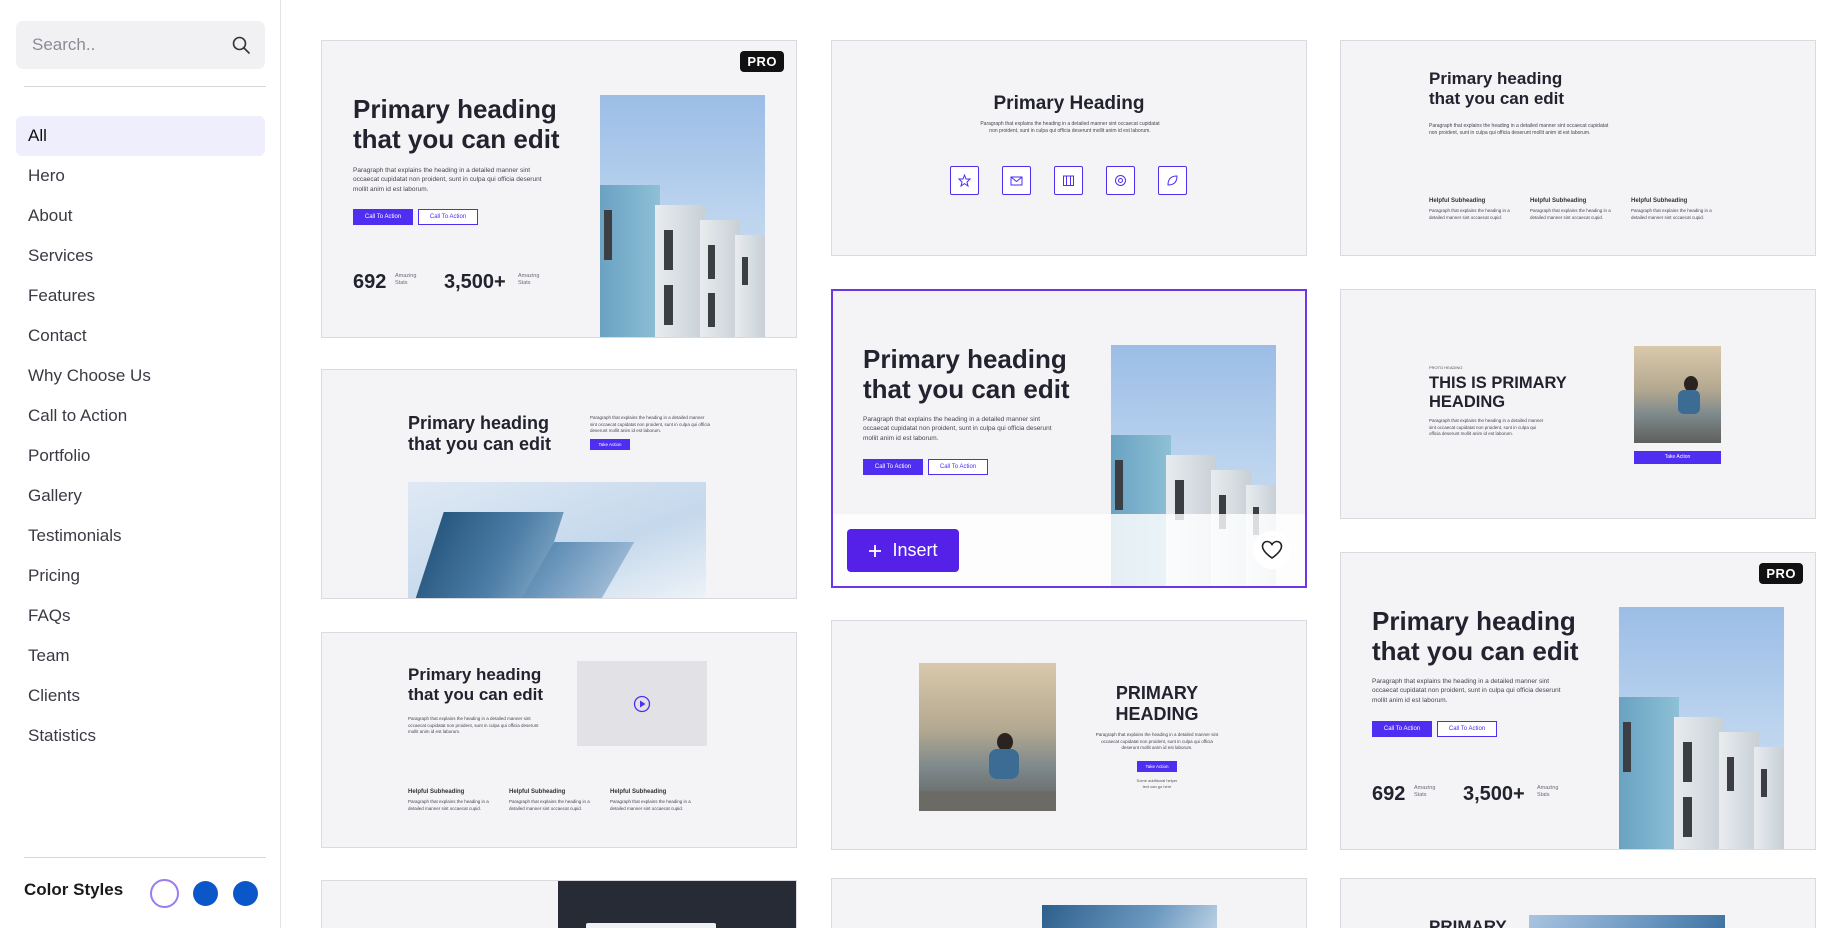  What do you see at coordinates (140, 616) in the screenshot?
I see `nav-item-faqs: FAQs` at bounding box center [140, 616].